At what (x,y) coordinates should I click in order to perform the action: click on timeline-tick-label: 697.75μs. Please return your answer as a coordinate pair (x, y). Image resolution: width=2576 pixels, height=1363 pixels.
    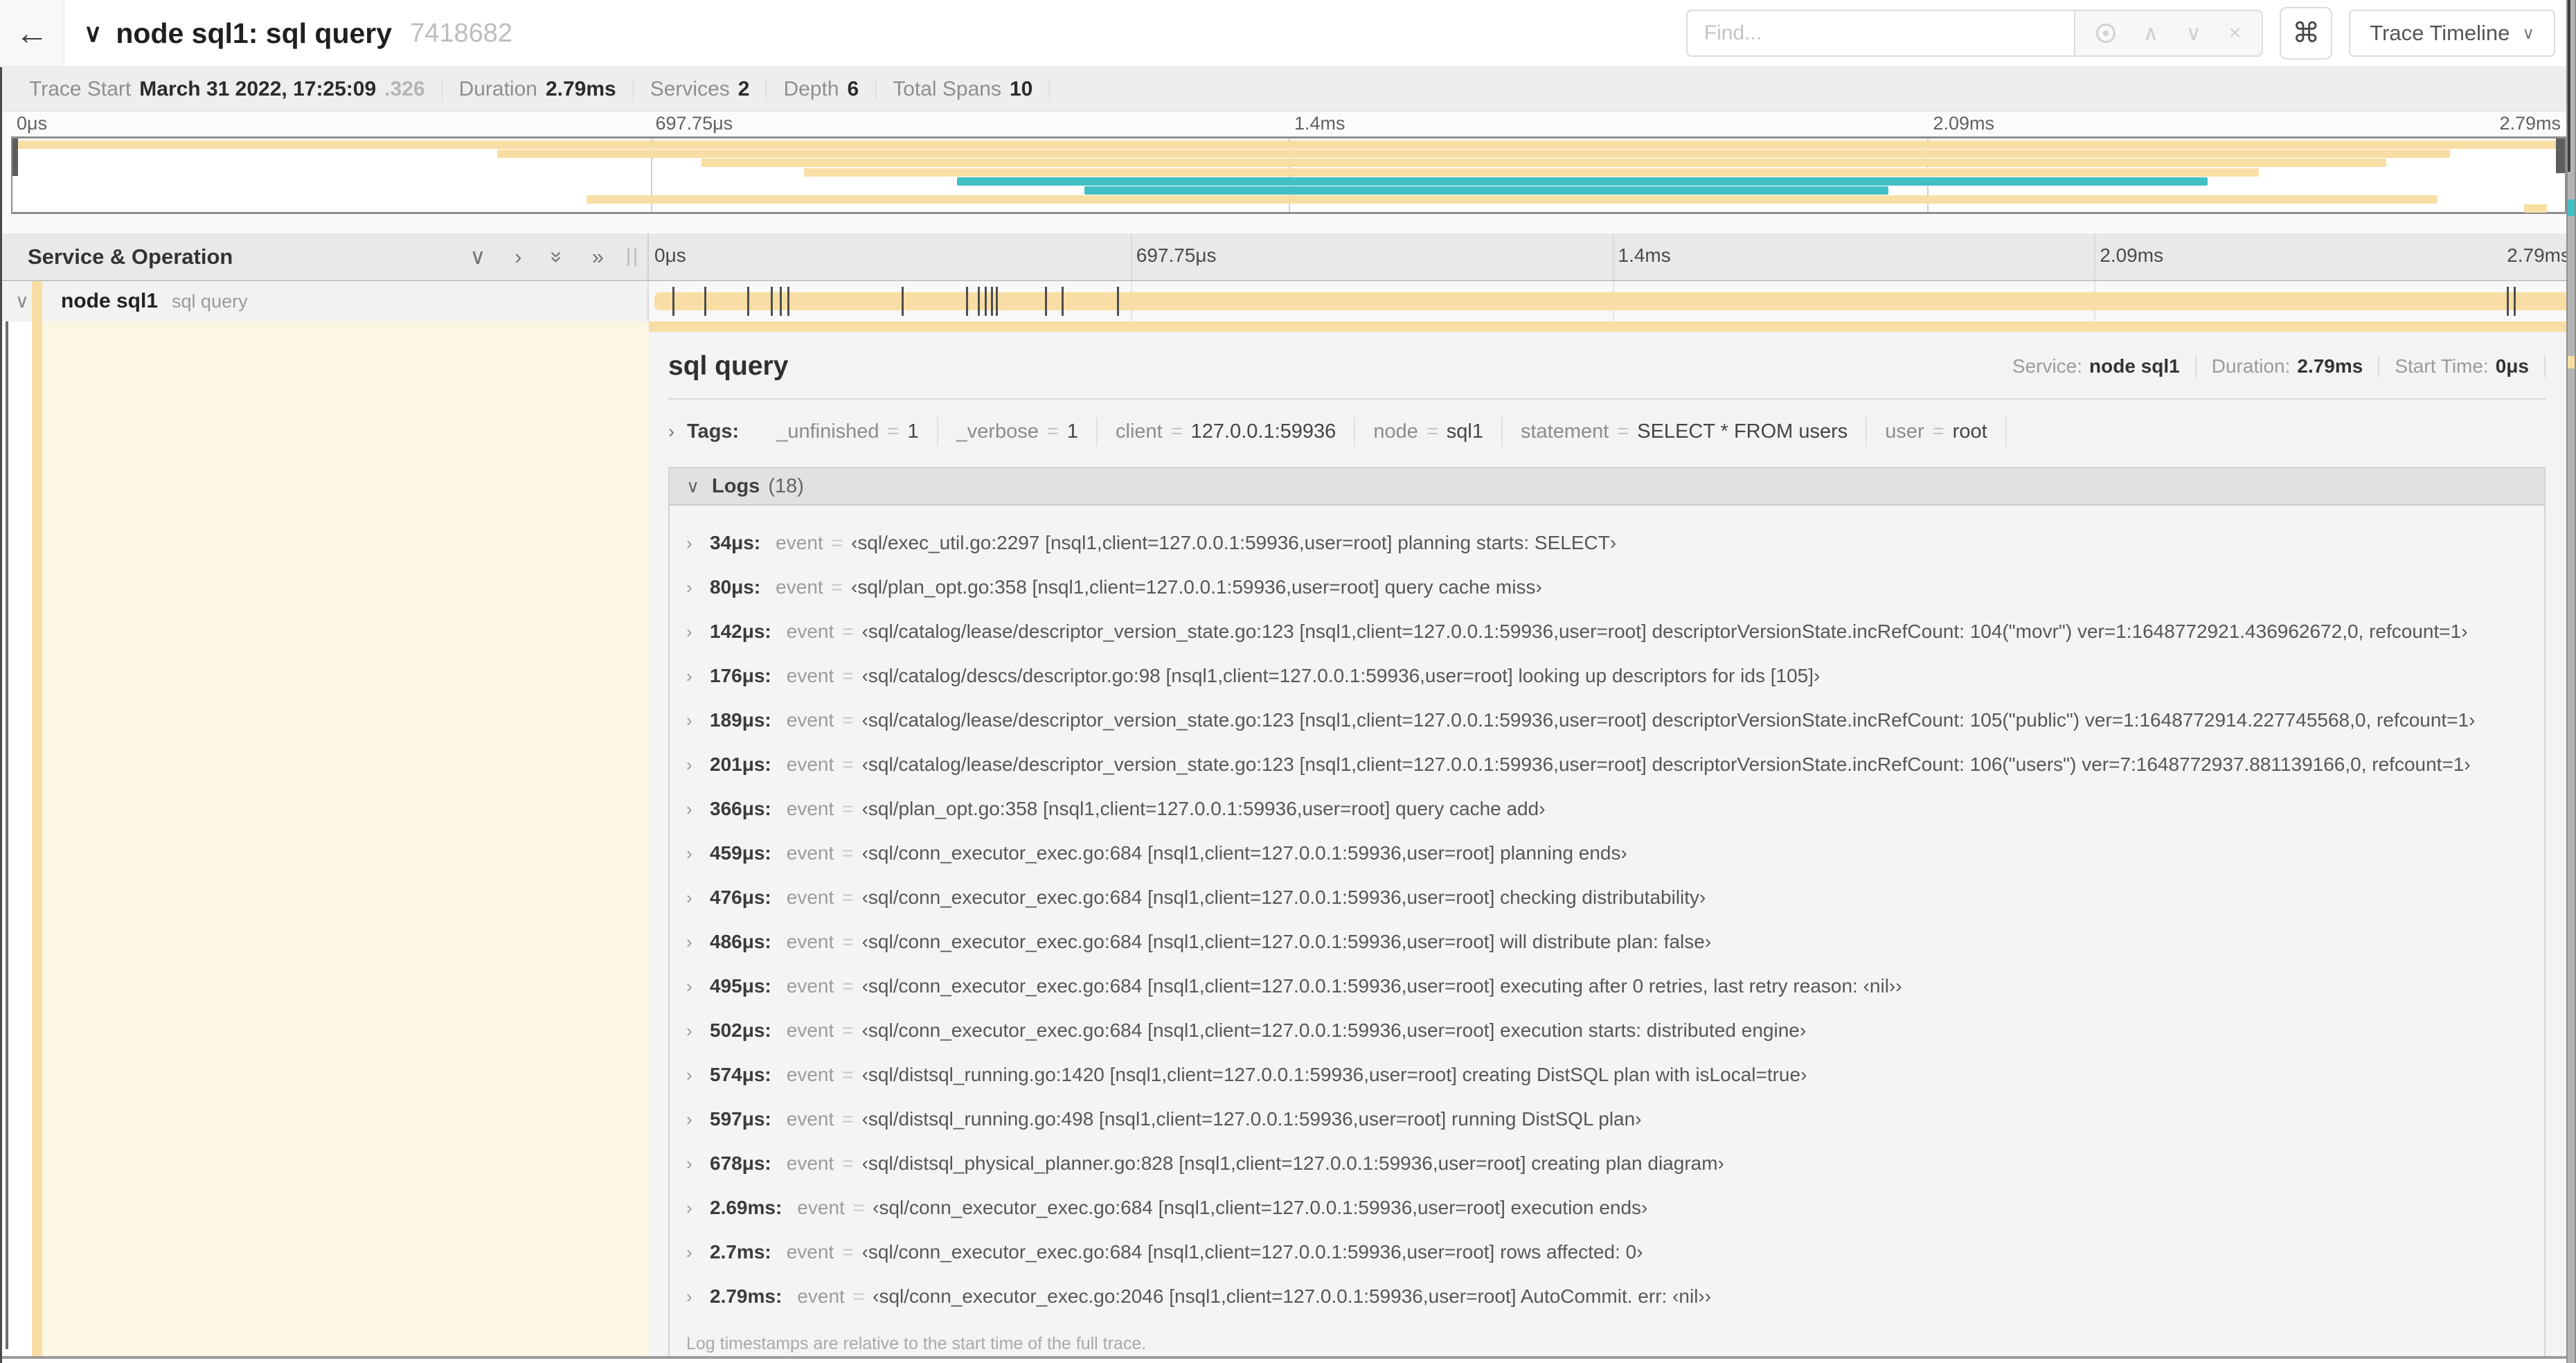
    Looking at the image, I should click on (1176, 255).